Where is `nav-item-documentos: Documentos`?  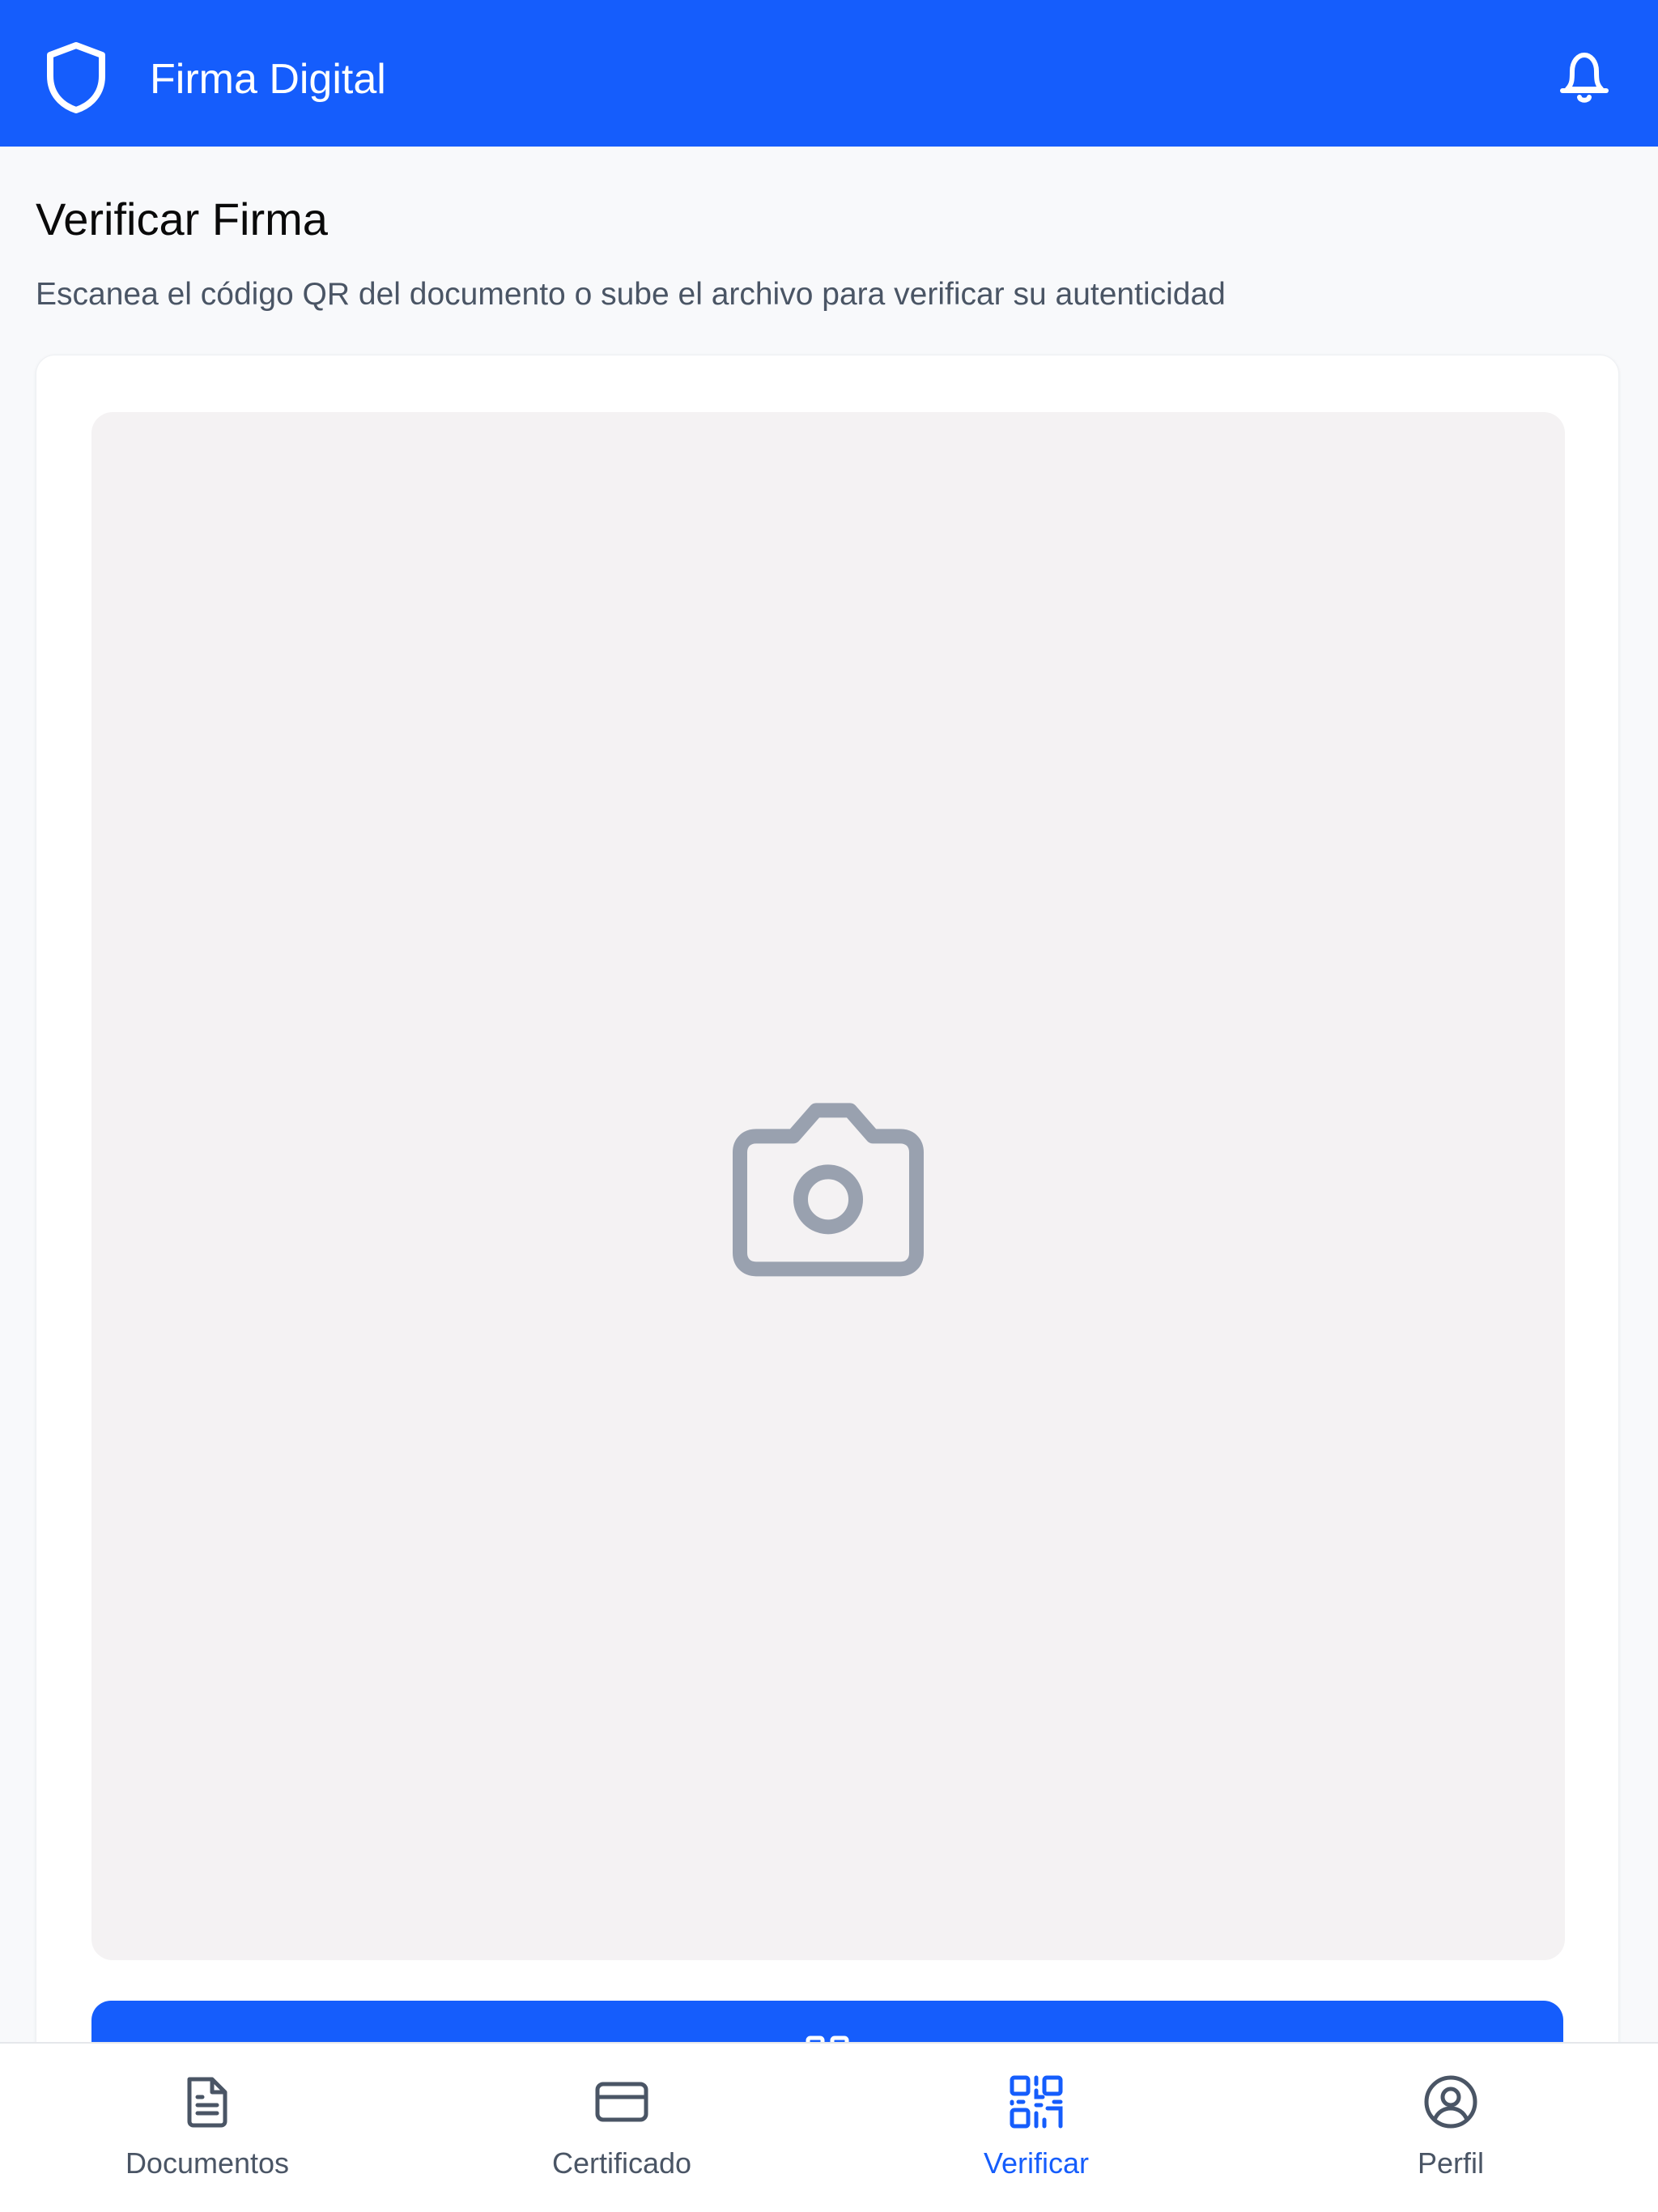
nav-item-documentos: Documentos is located at coordinates (207, 2128).